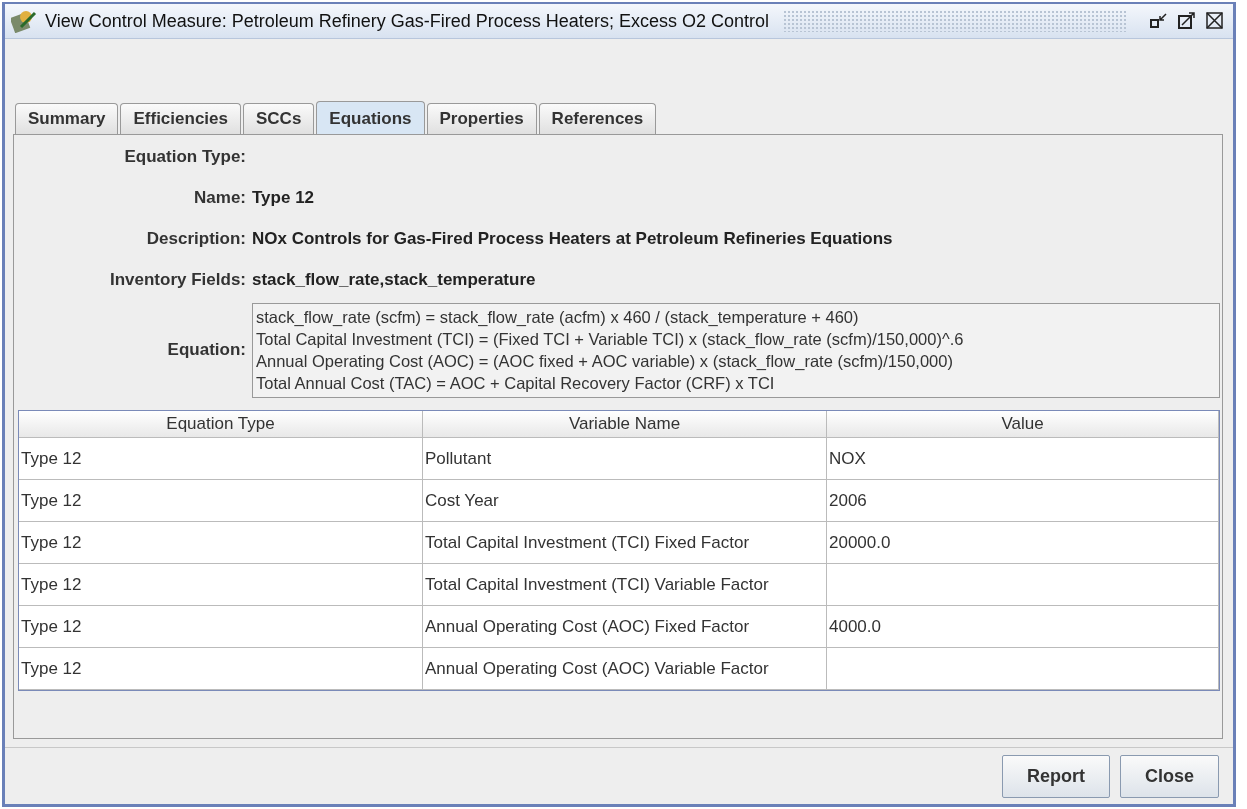 The image size is (1247, 809). Describe the element at coordinates (1023, 501) in the screenshot. I see `table-cell: 2006` at that location.